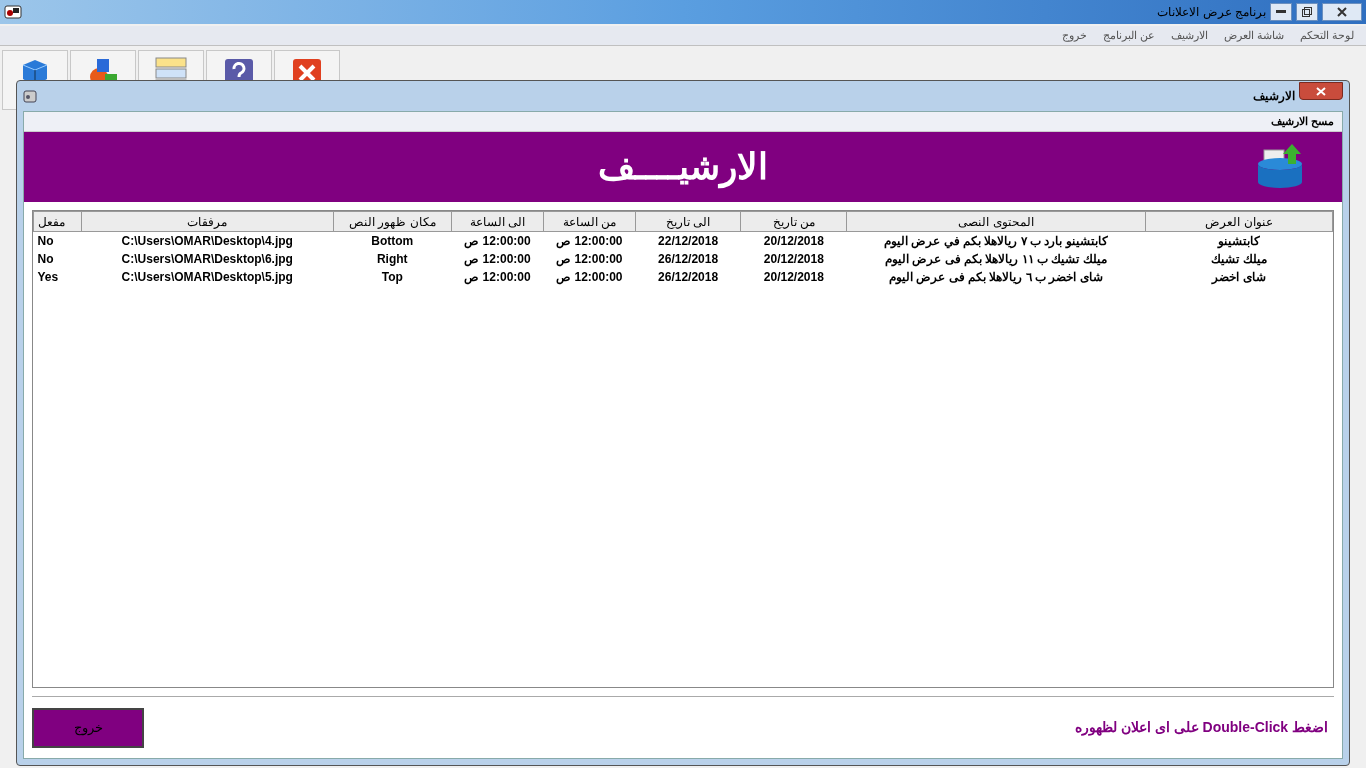  I want to click on table-cell-text: Top, so click(392, 277).